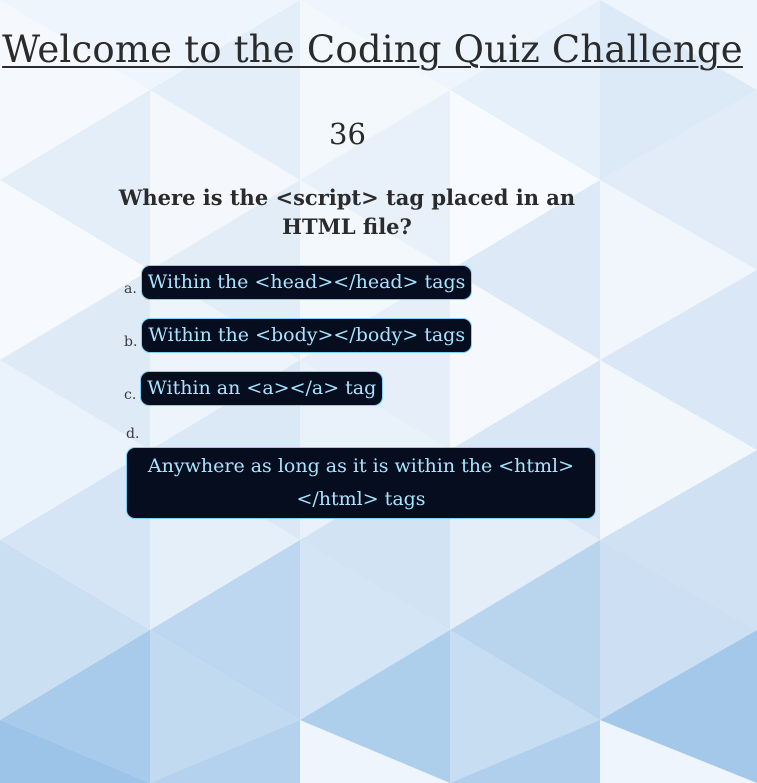 The height and width of the screenshot is (783, 757). I want to click on choice-b-button: Within the <body></body> tags, so click(307, 335).